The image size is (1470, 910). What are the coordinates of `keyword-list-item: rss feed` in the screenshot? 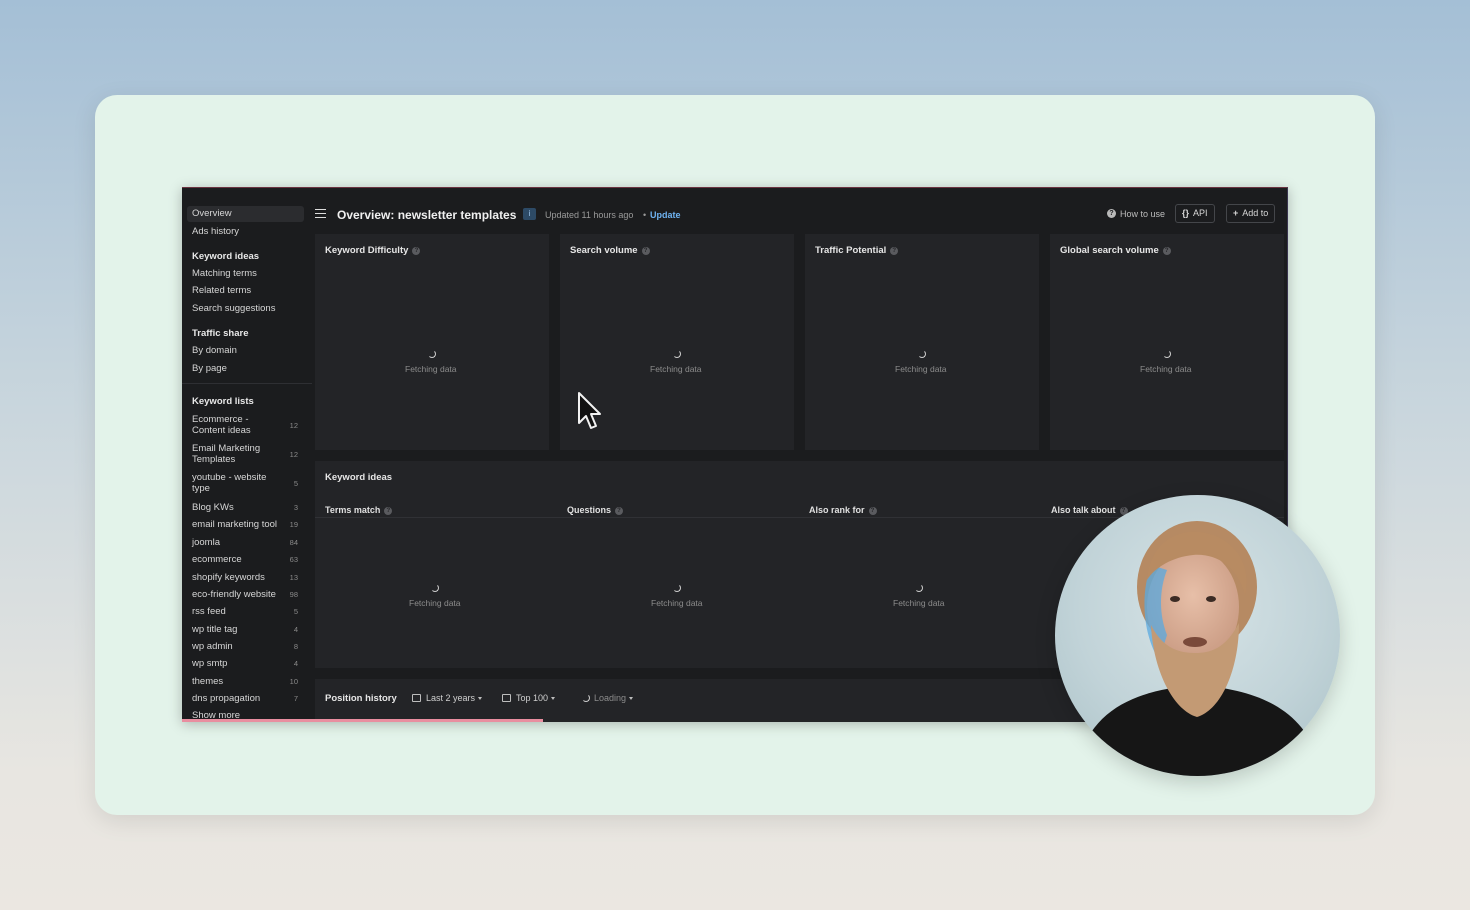 It's located at (209, 611).